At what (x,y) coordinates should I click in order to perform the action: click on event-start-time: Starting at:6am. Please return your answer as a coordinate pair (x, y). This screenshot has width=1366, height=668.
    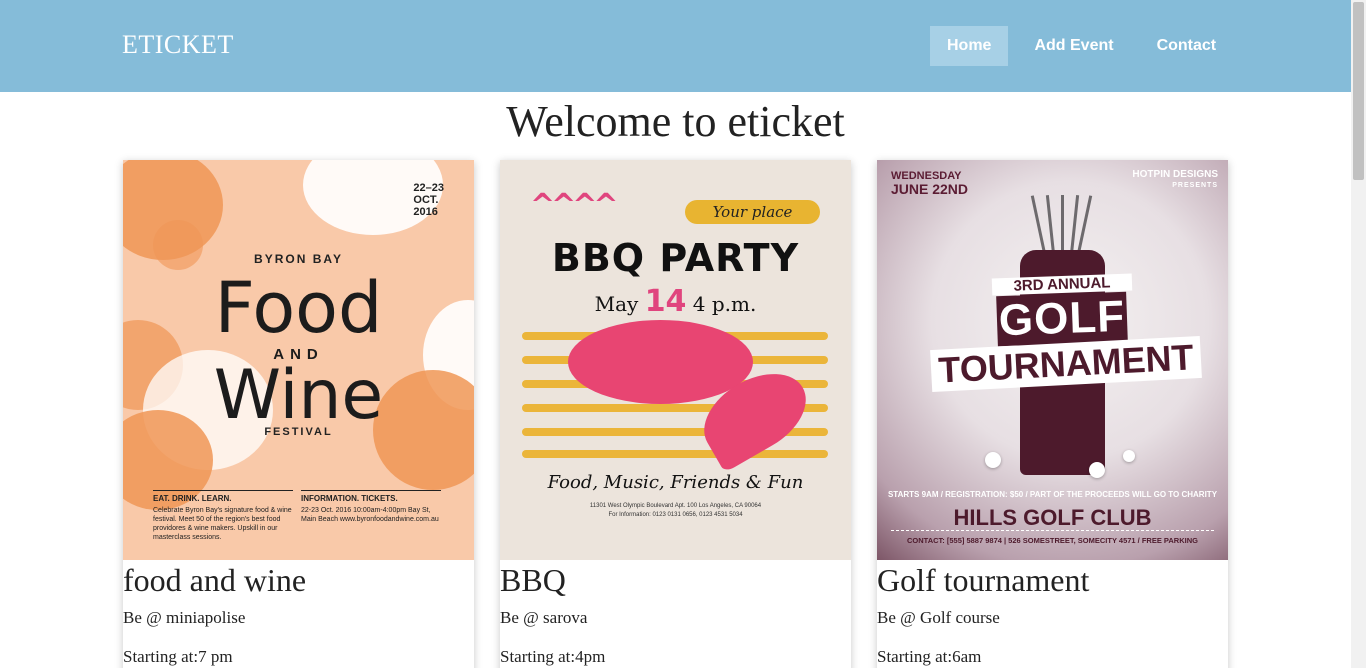
    Looking at the image, I should click on (929, 656).